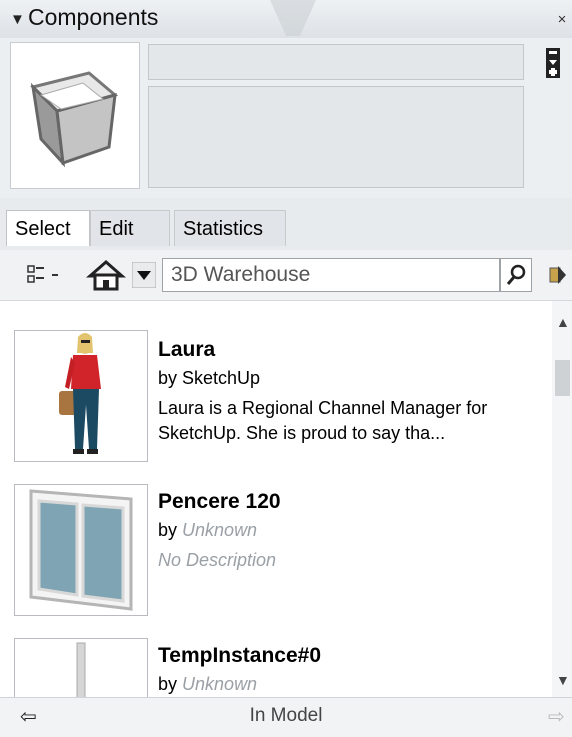 Image resolution: width=572 pixels, height=737 pixels. Describe the element at coordinates (556, 716) in the screenshot. I see `forward-arrow-icon: ⇨` at that location.